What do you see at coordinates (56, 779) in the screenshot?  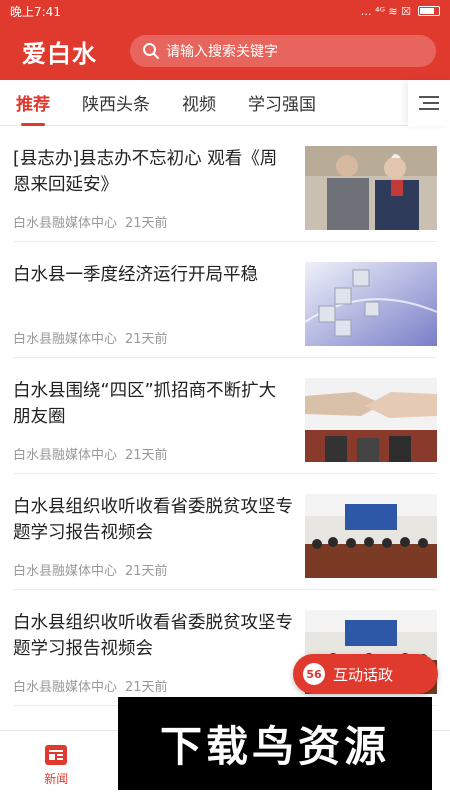 I see `nav-label: 新闻` at bounding box center [56, 779].